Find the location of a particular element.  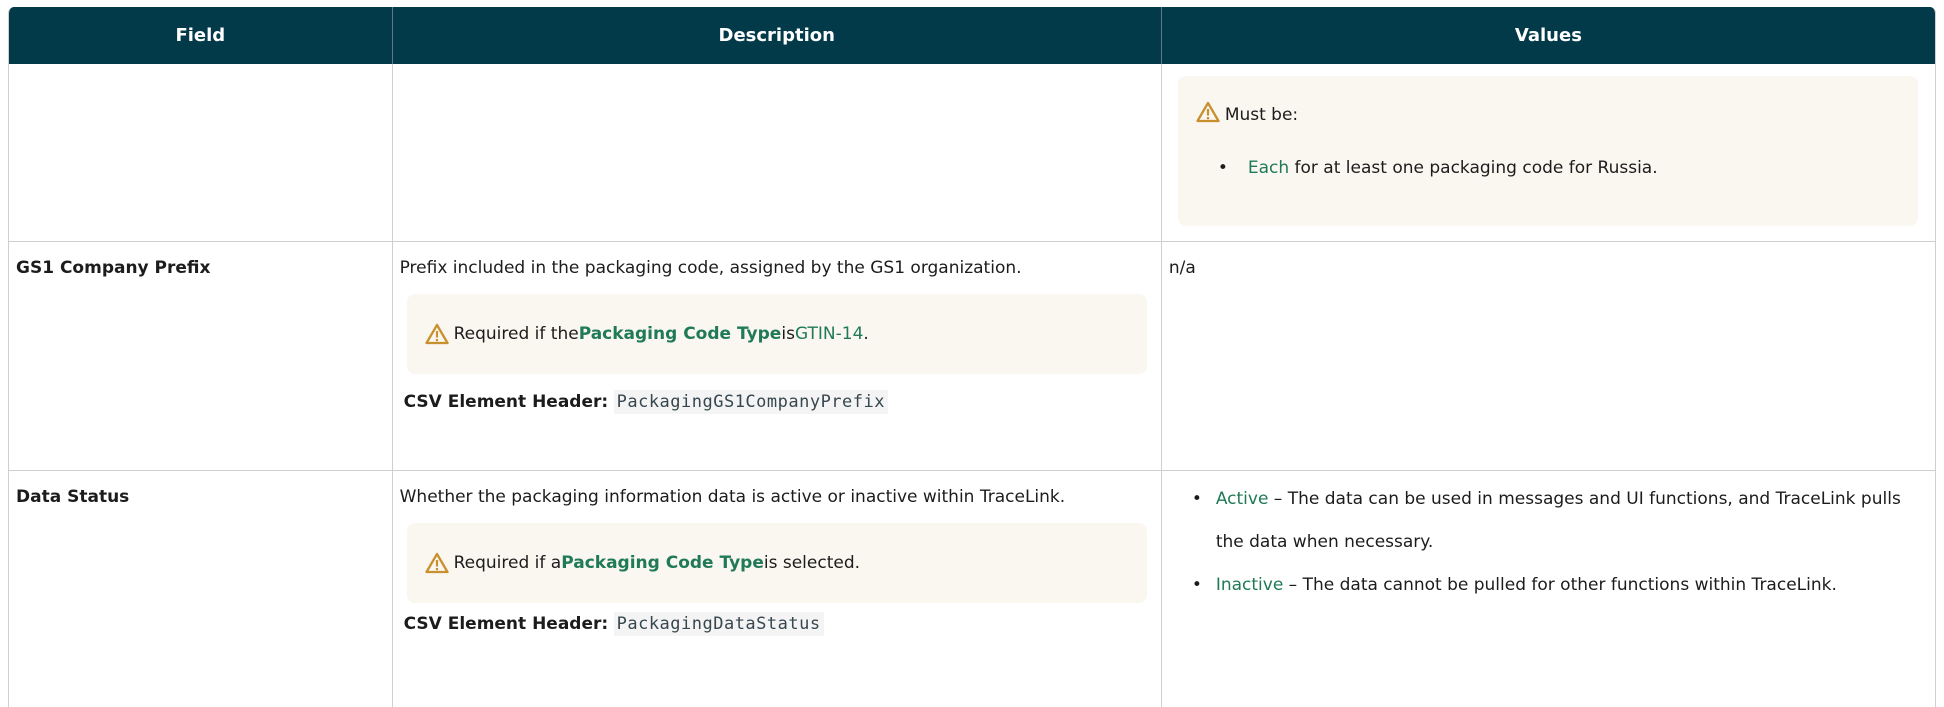

value-ref-link: GTIN-14 is located at coordinates (829, 334).